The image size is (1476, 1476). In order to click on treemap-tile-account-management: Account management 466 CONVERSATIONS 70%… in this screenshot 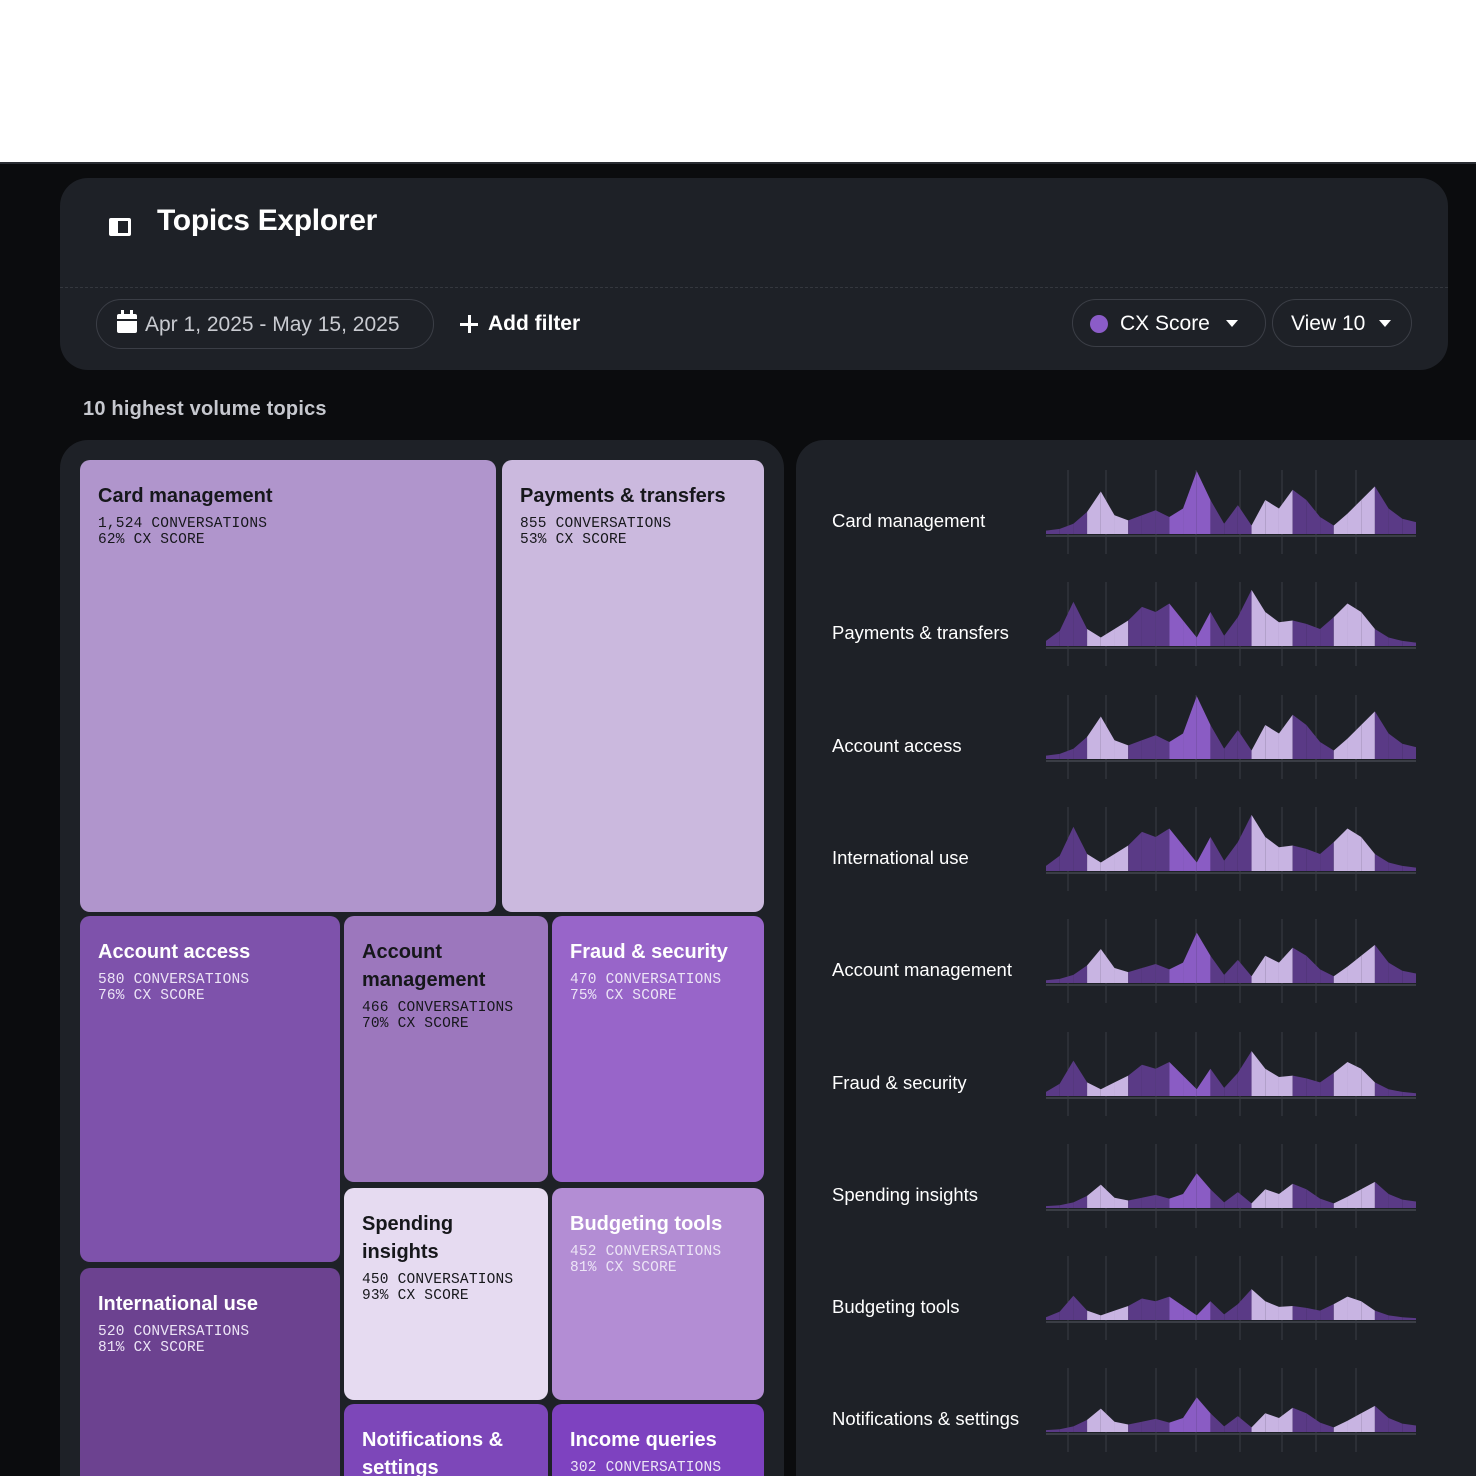, I will do `click(446, 1049)`.